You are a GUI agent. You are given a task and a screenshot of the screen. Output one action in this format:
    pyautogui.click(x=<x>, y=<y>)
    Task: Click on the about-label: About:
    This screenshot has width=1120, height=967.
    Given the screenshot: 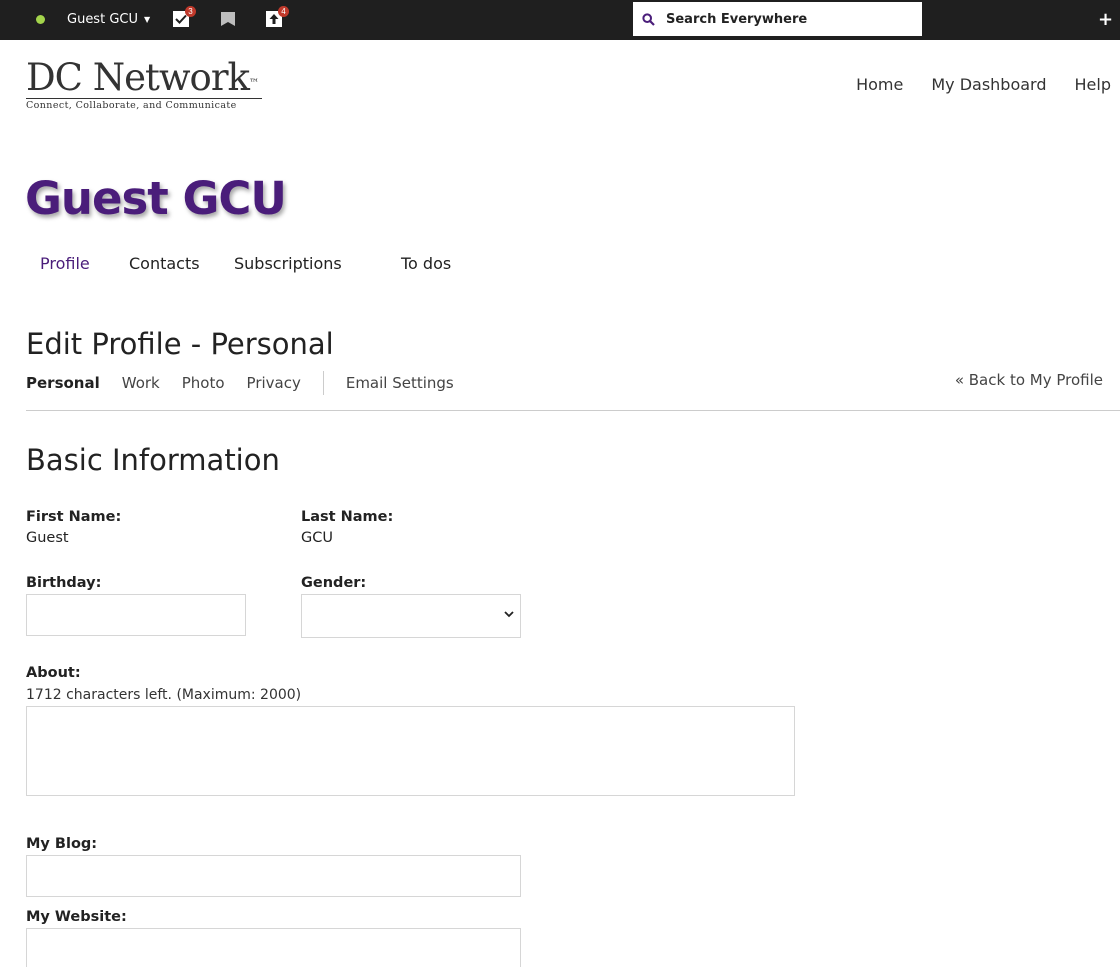 What is the action you would take?
    pyautogui.click(x=53, y=673)
    